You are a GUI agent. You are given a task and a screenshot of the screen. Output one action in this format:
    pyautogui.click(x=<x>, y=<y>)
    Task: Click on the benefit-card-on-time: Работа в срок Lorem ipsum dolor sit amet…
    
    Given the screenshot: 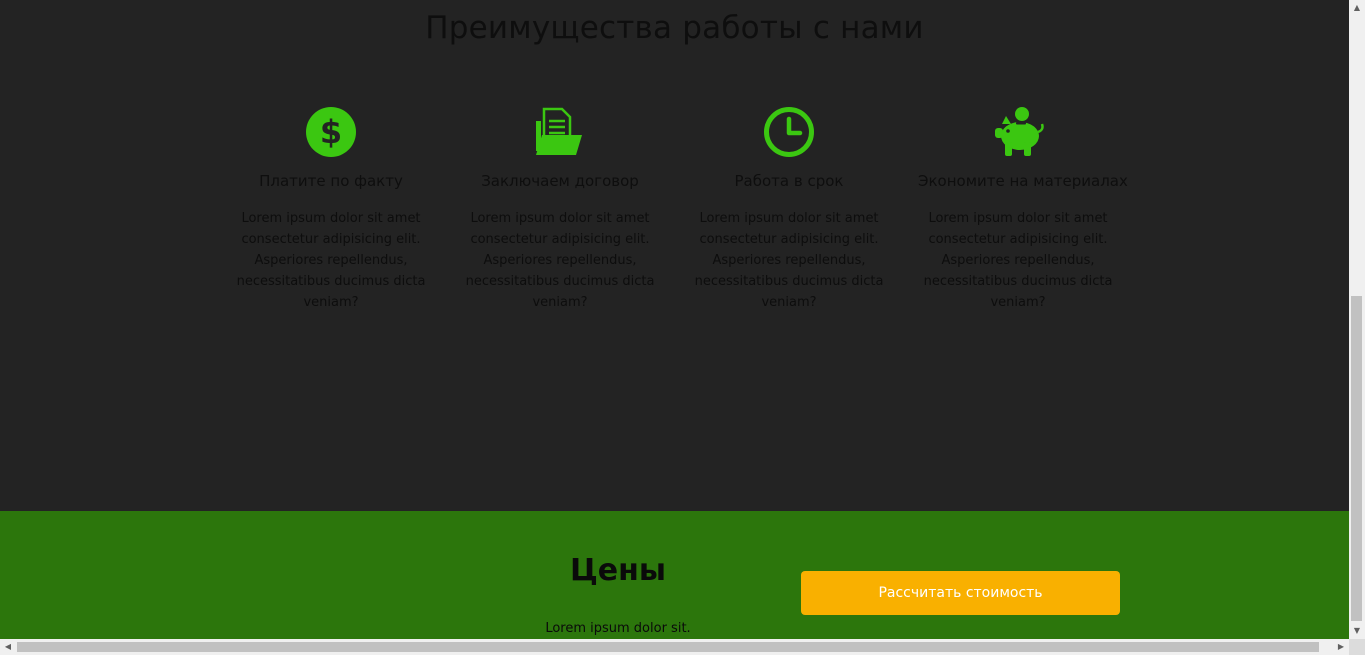 What is the action you would take?
    pyautogui.click(x=789, y=209)
    